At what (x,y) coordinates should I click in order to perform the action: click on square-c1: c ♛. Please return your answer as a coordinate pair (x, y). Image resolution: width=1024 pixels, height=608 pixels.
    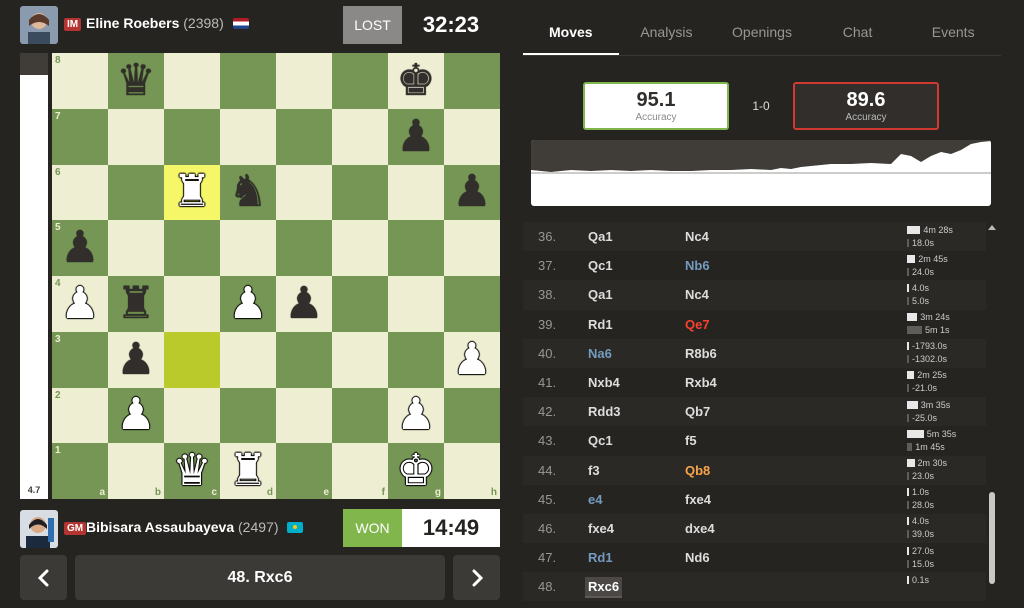
    Looking at the image, I should click on (192, 471).